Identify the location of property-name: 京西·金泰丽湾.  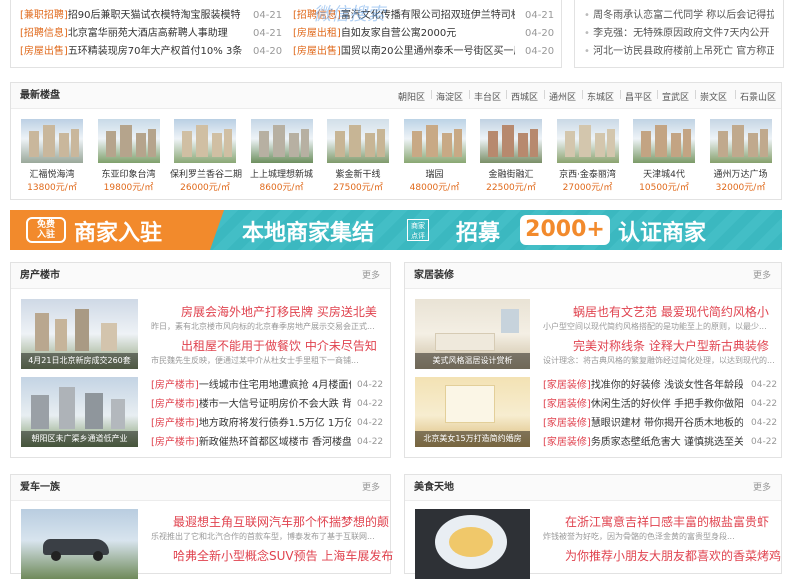
(588, 173).